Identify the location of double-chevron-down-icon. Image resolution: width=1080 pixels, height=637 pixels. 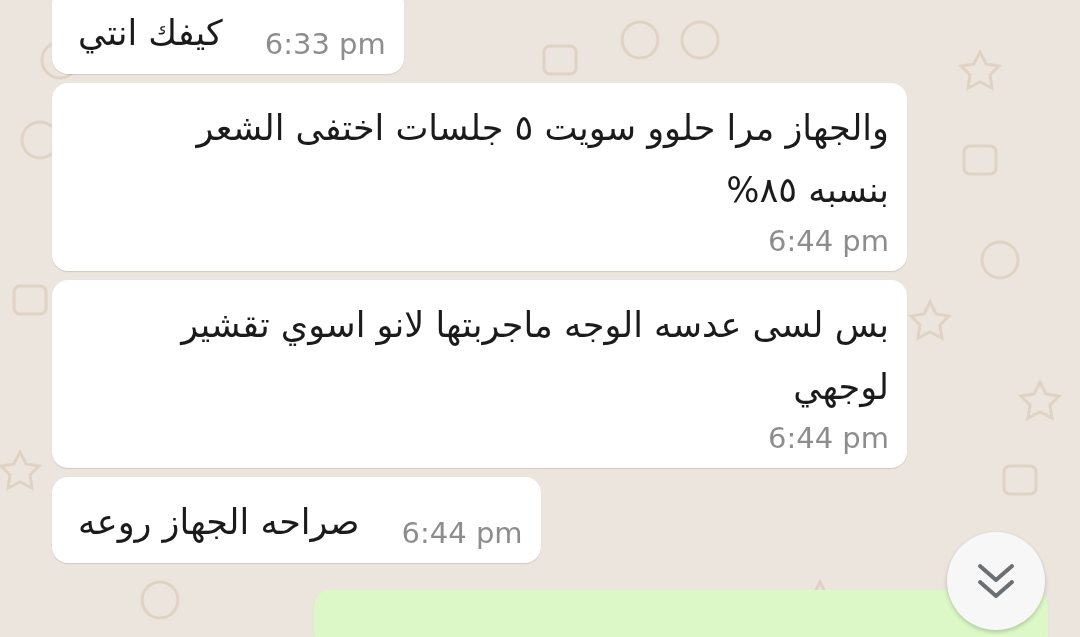
(996, 581).